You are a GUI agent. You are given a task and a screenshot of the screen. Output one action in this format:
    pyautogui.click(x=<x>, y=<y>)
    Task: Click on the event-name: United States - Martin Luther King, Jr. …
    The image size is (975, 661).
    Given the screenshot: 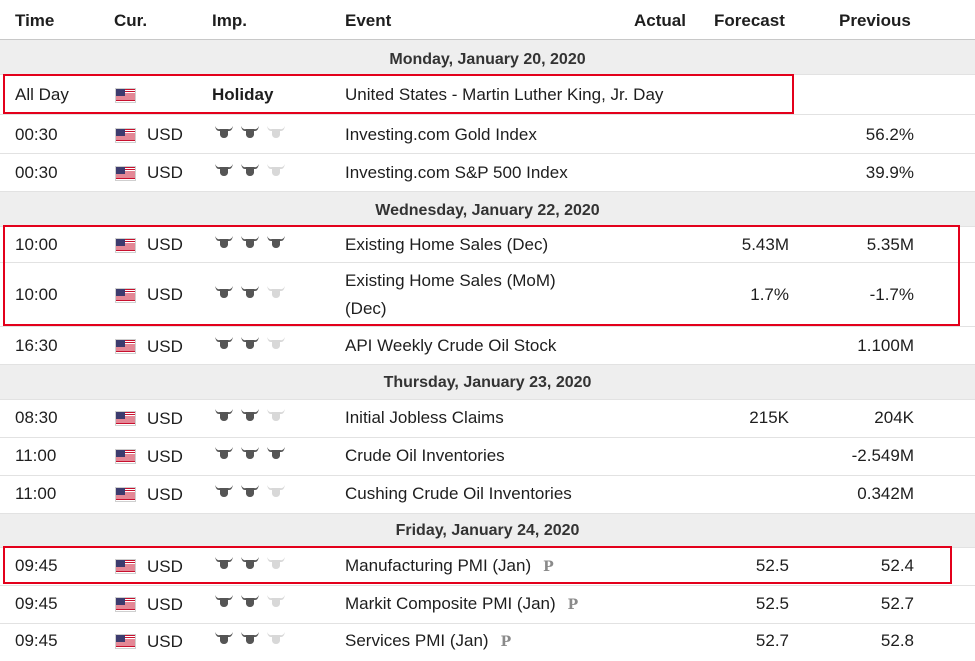 What is the action you would take?
    pyautogui.click(x=504, y=95)
    